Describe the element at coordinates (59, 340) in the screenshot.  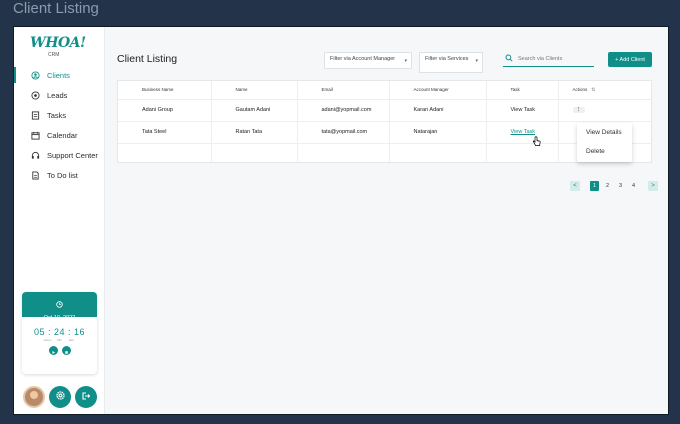
I see `timer-units: Hours Min Sec` at that location.